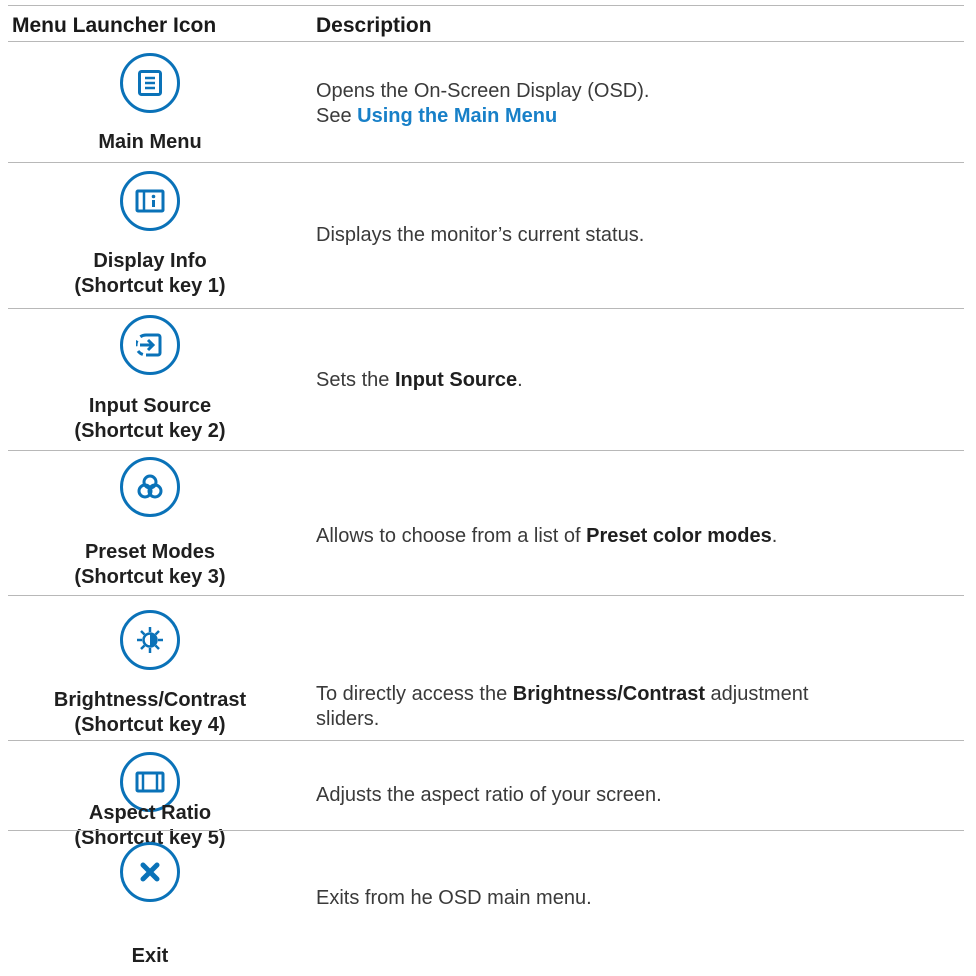 The height and width of the screenshot is (976, 976). What do you see at coordinates (150, 431) in the screenshot?
I see `shortcut-key-label: (Shortcut key 2)` at bounding box center [150, 431].